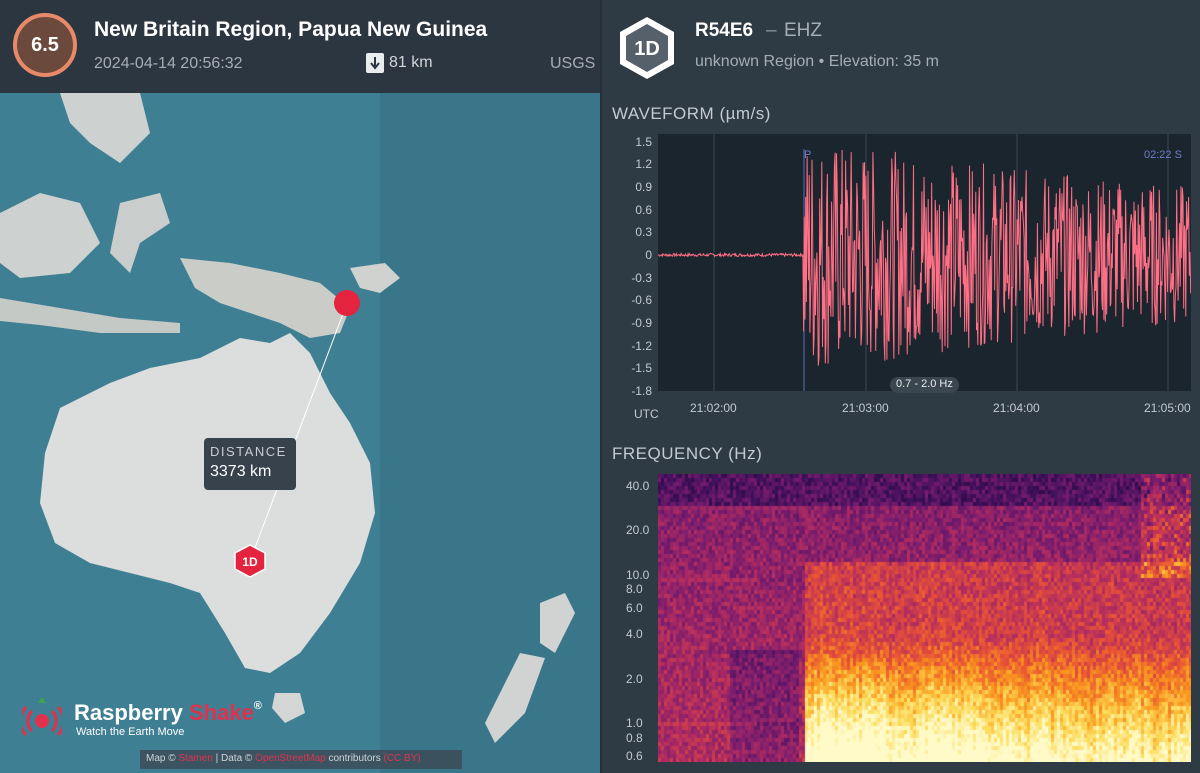 This screenshot has width=1200, height=773. Describe the element at coordinates (42, 717) in the screenshot. I see `raspberry-shake-icon` at that location.